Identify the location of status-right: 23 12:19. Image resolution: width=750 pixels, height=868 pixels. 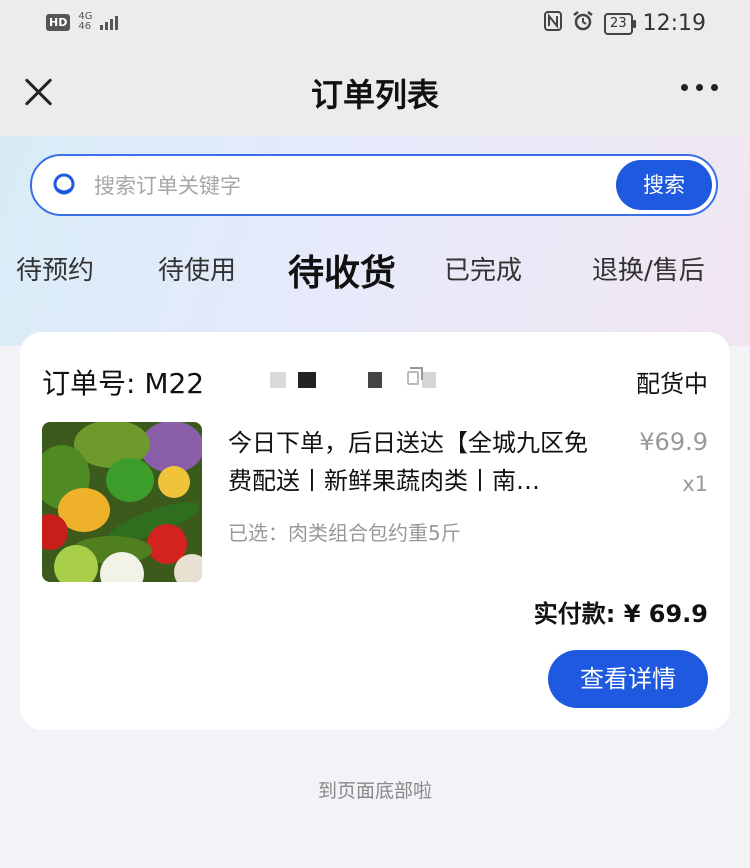
(625, 23).